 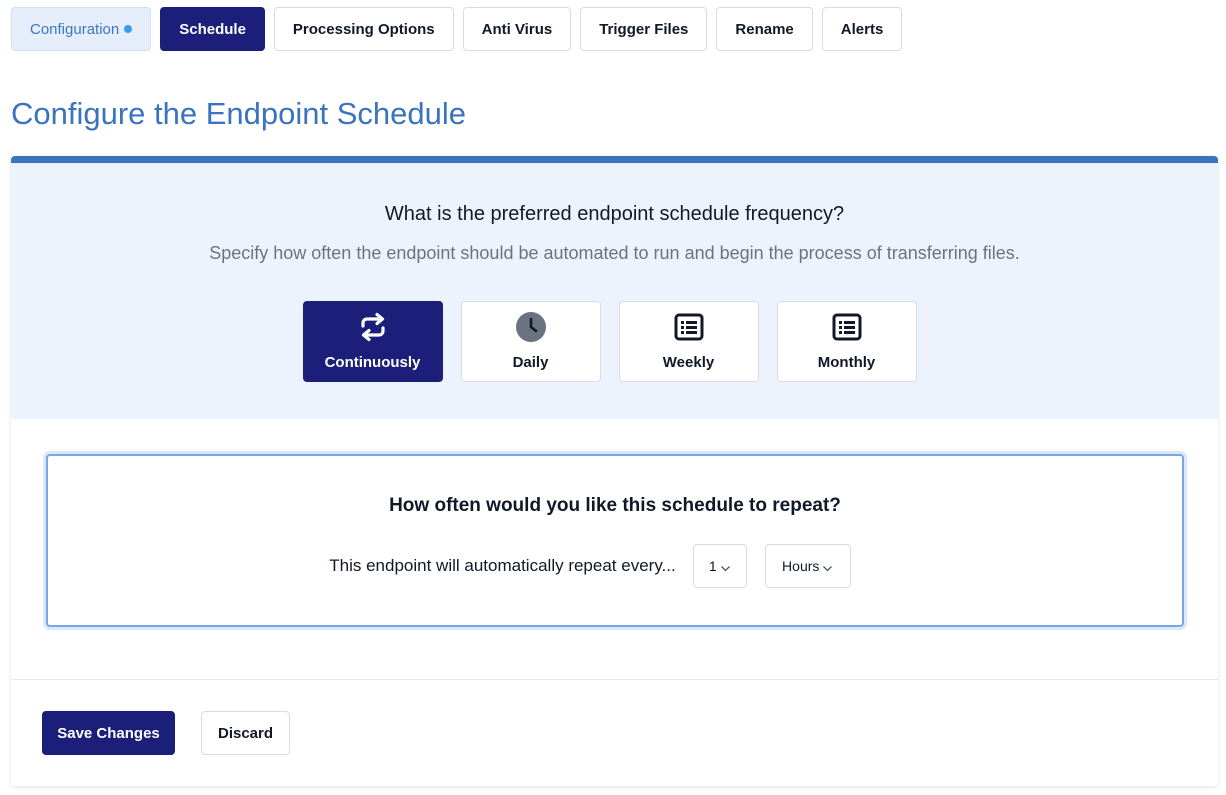 I want to click on repeat-interval-select: 1, so click(x=719, y=566).